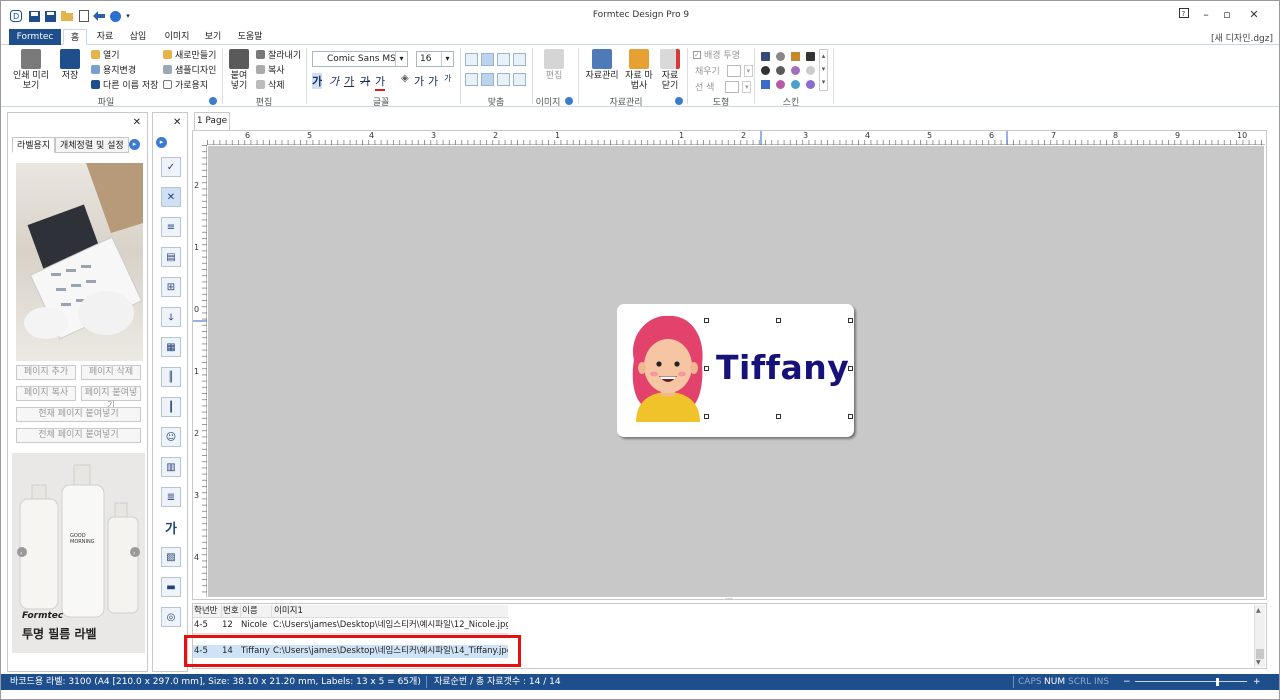 This screenshot has height=700, width=1280. What do you see at coordinates (207, 611) in the screenshot?
I see `header-class: 학년반` at bounding box center [207, 611].